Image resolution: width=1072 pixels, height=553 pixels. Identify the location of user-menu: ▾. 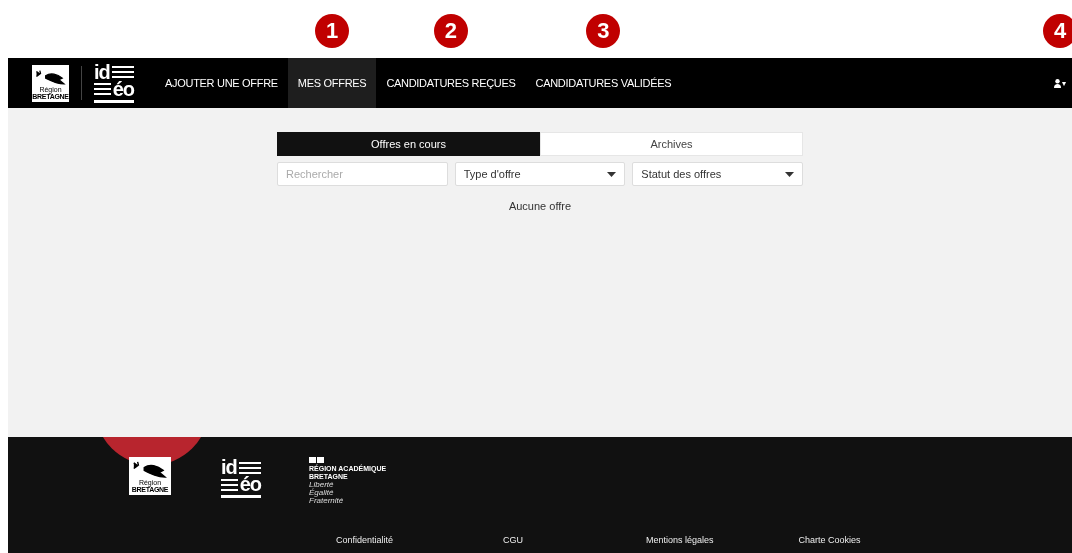
(1060, 83).